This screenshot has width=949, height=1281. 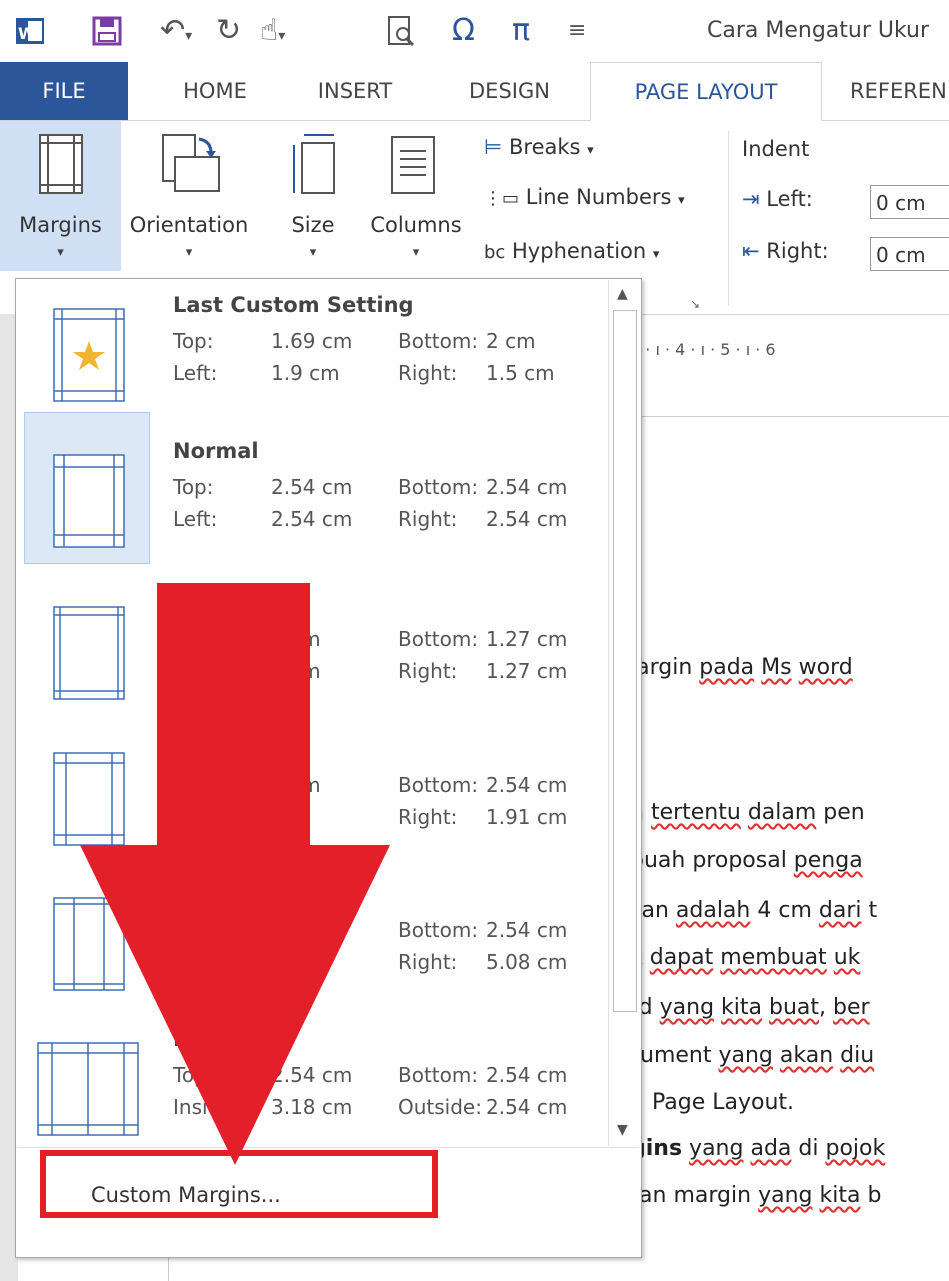 What do you see at coordinates (745, 957) in the screenshot?
I see `document-line: k dapat membuat uk` at bounding box center [745, 957].